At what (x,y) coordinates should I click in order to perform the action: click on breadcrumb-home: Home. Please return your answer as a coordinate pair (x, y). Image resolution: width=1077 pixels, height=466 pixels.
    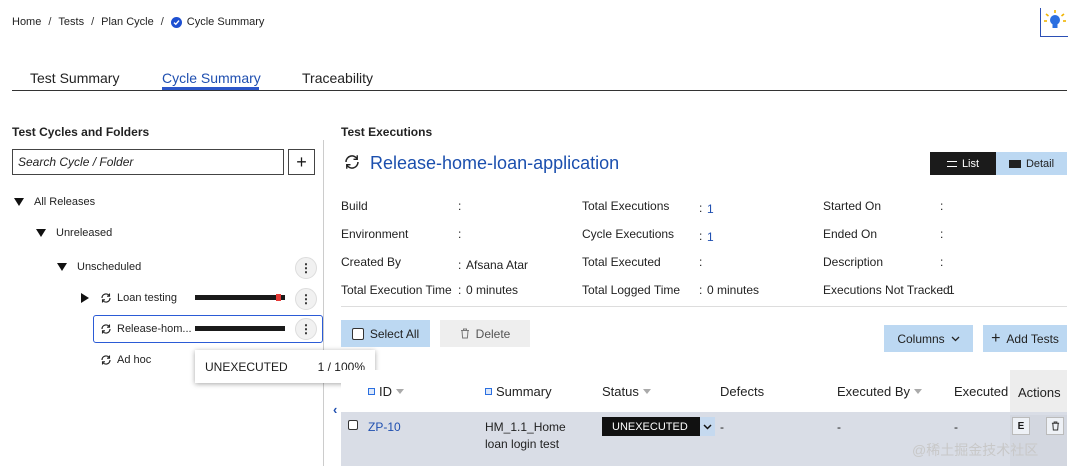
    Looking at the image, I should click on (26, 22).